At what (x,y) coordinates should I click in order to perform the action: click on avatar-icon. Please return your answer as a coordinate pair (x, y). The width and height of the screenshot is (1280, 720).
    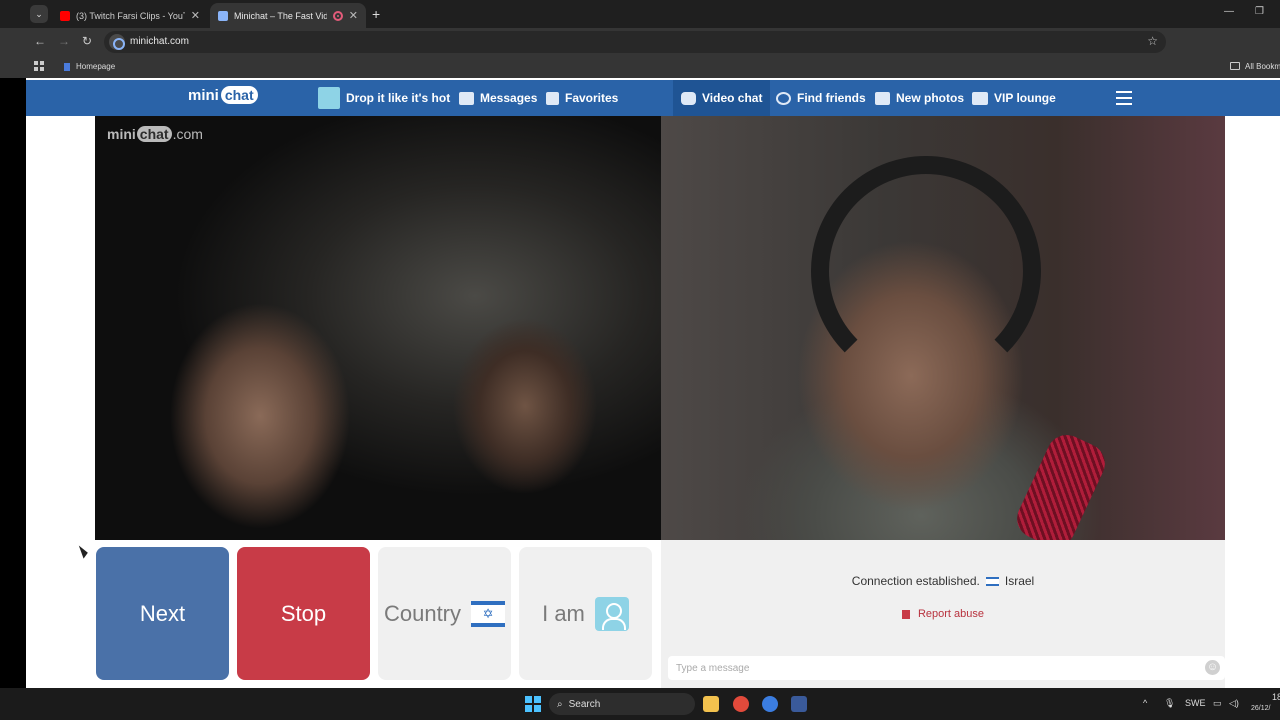
    Looking at the image, I should click on (329, 98).